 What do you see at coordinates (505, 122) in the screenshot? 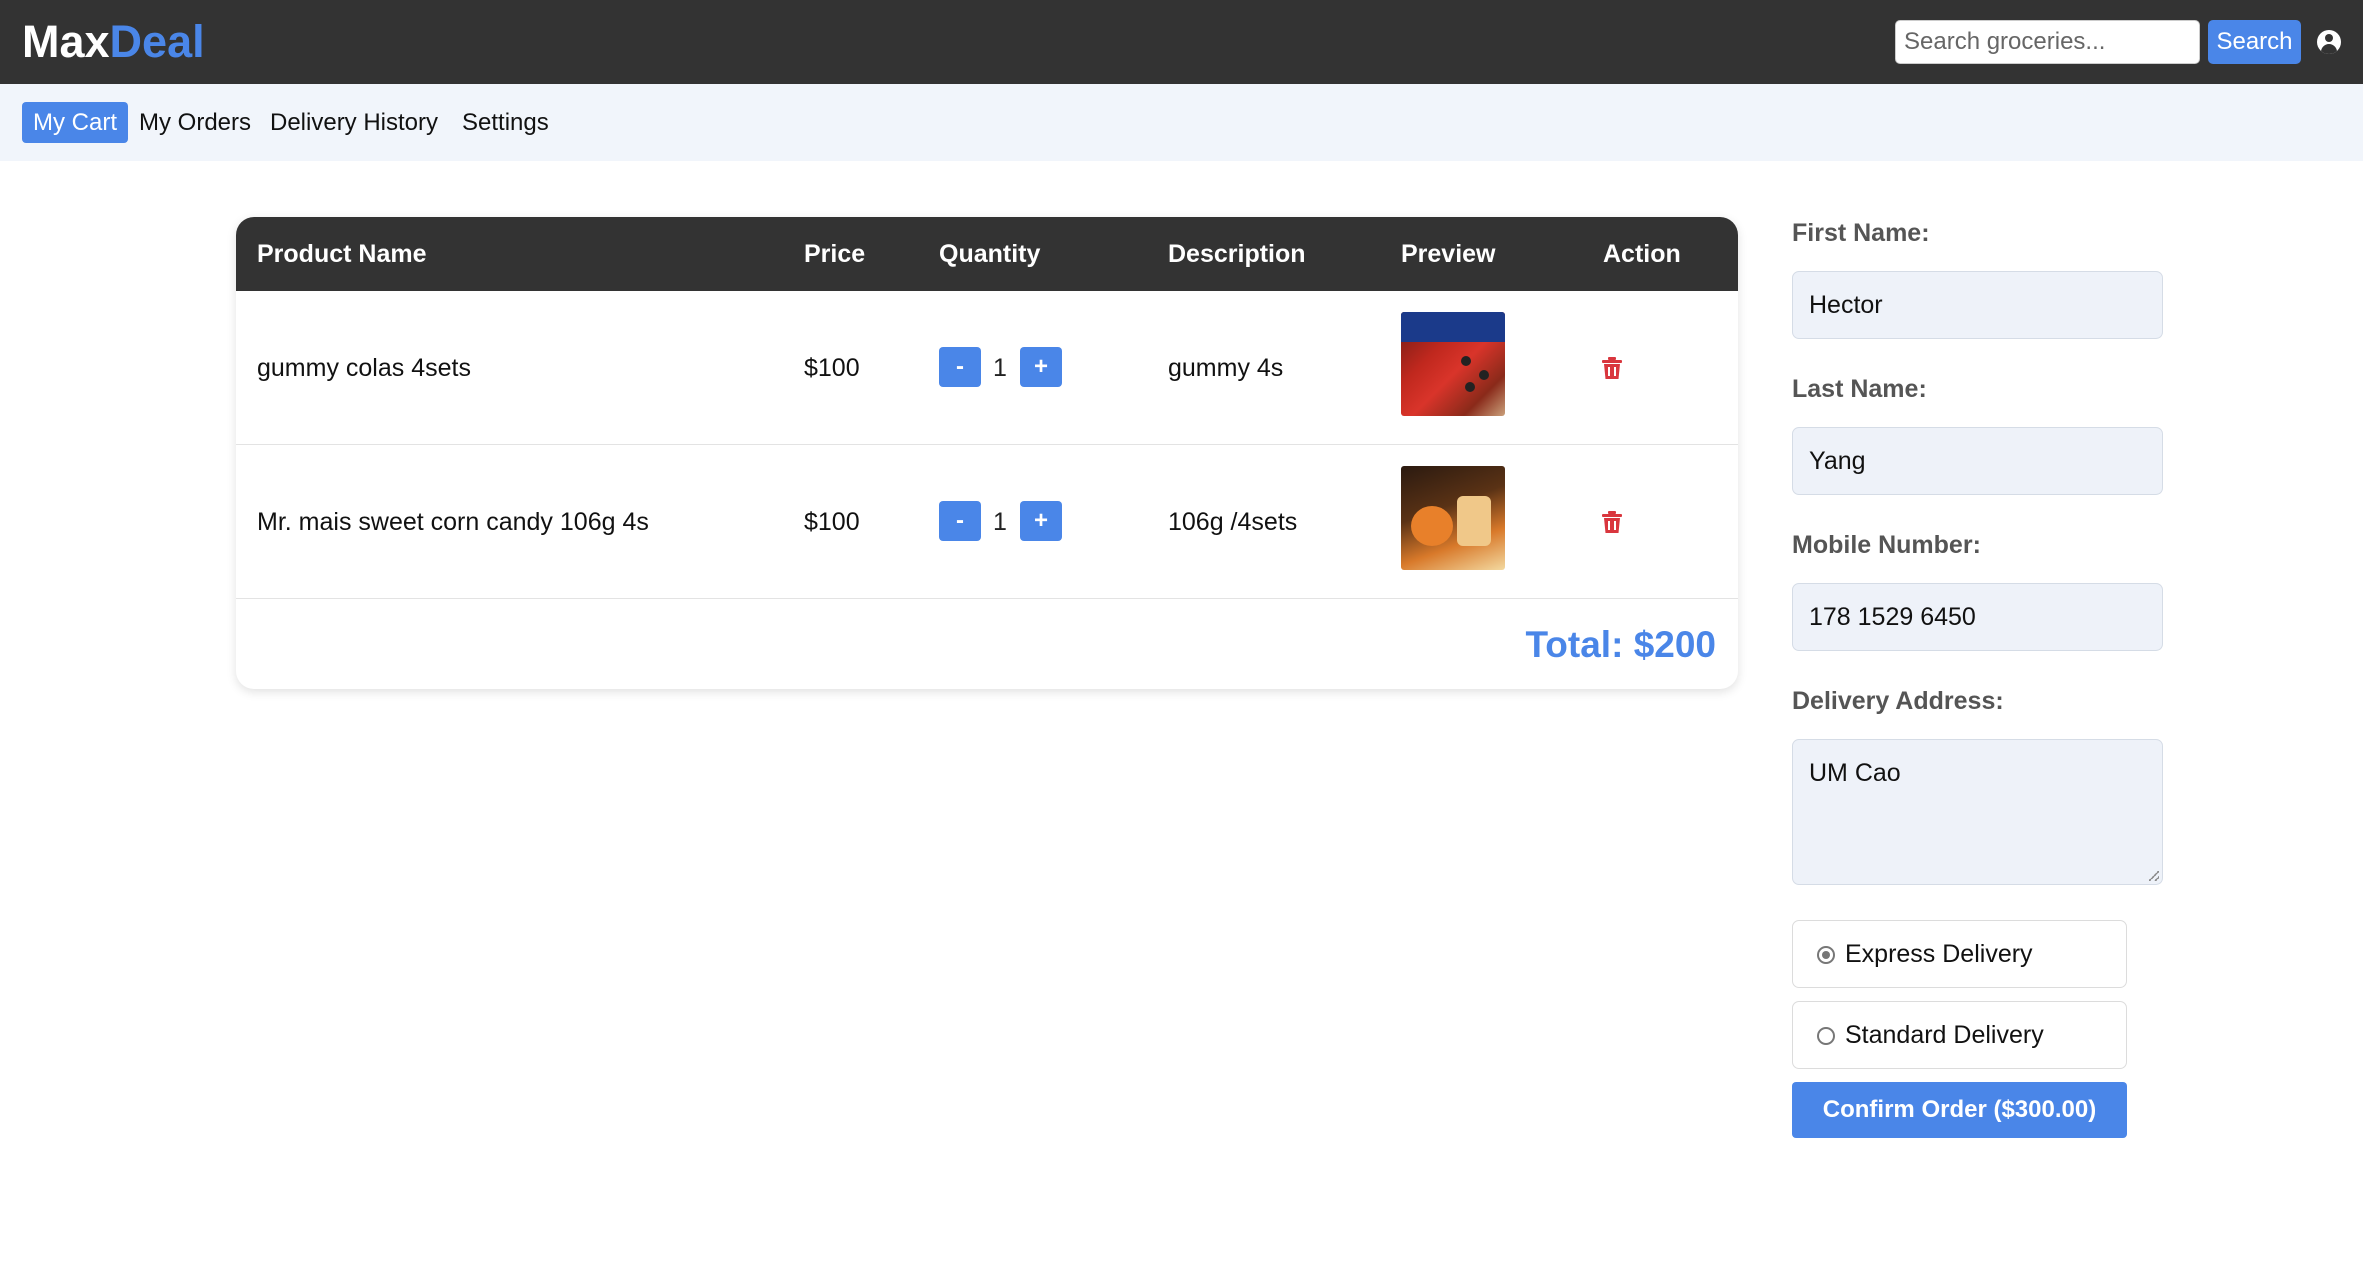
I see `nav-item-settings: Settings` at bounding box center [505, 122].